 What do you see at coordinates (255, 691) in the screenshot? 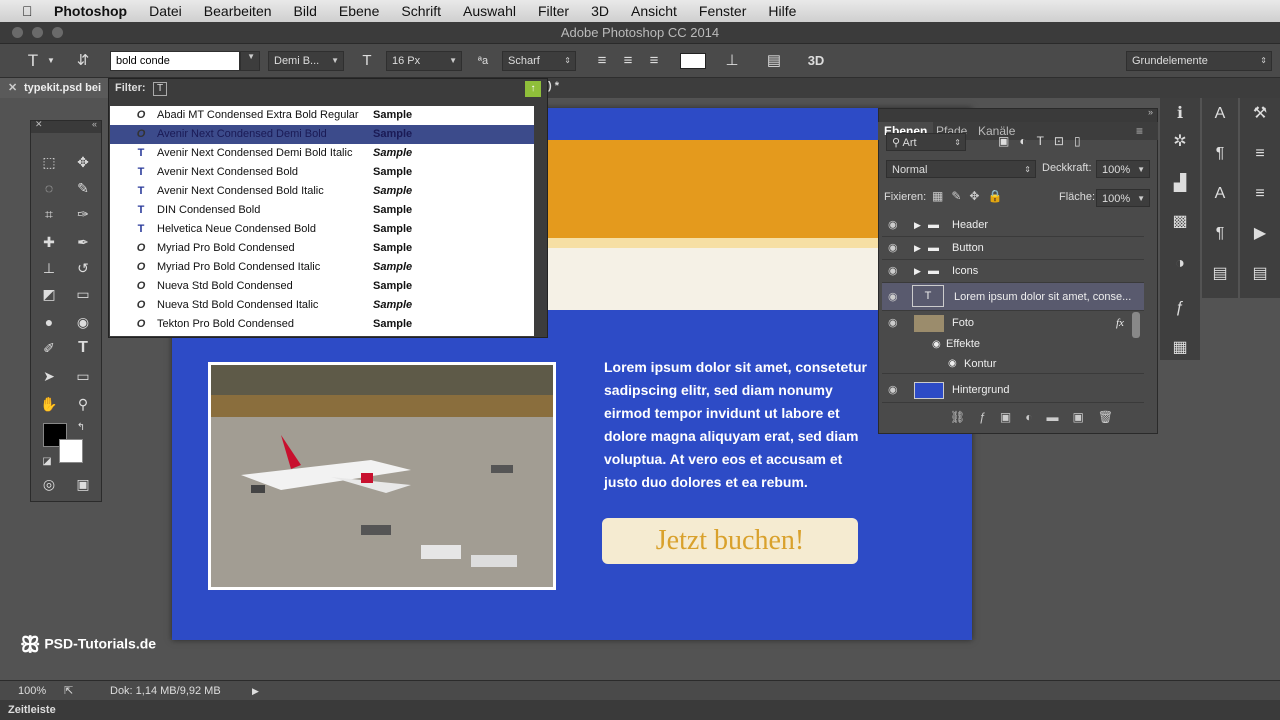
I see `status-menu-arrow-icon: ▶` at bounding box center [255, 691].